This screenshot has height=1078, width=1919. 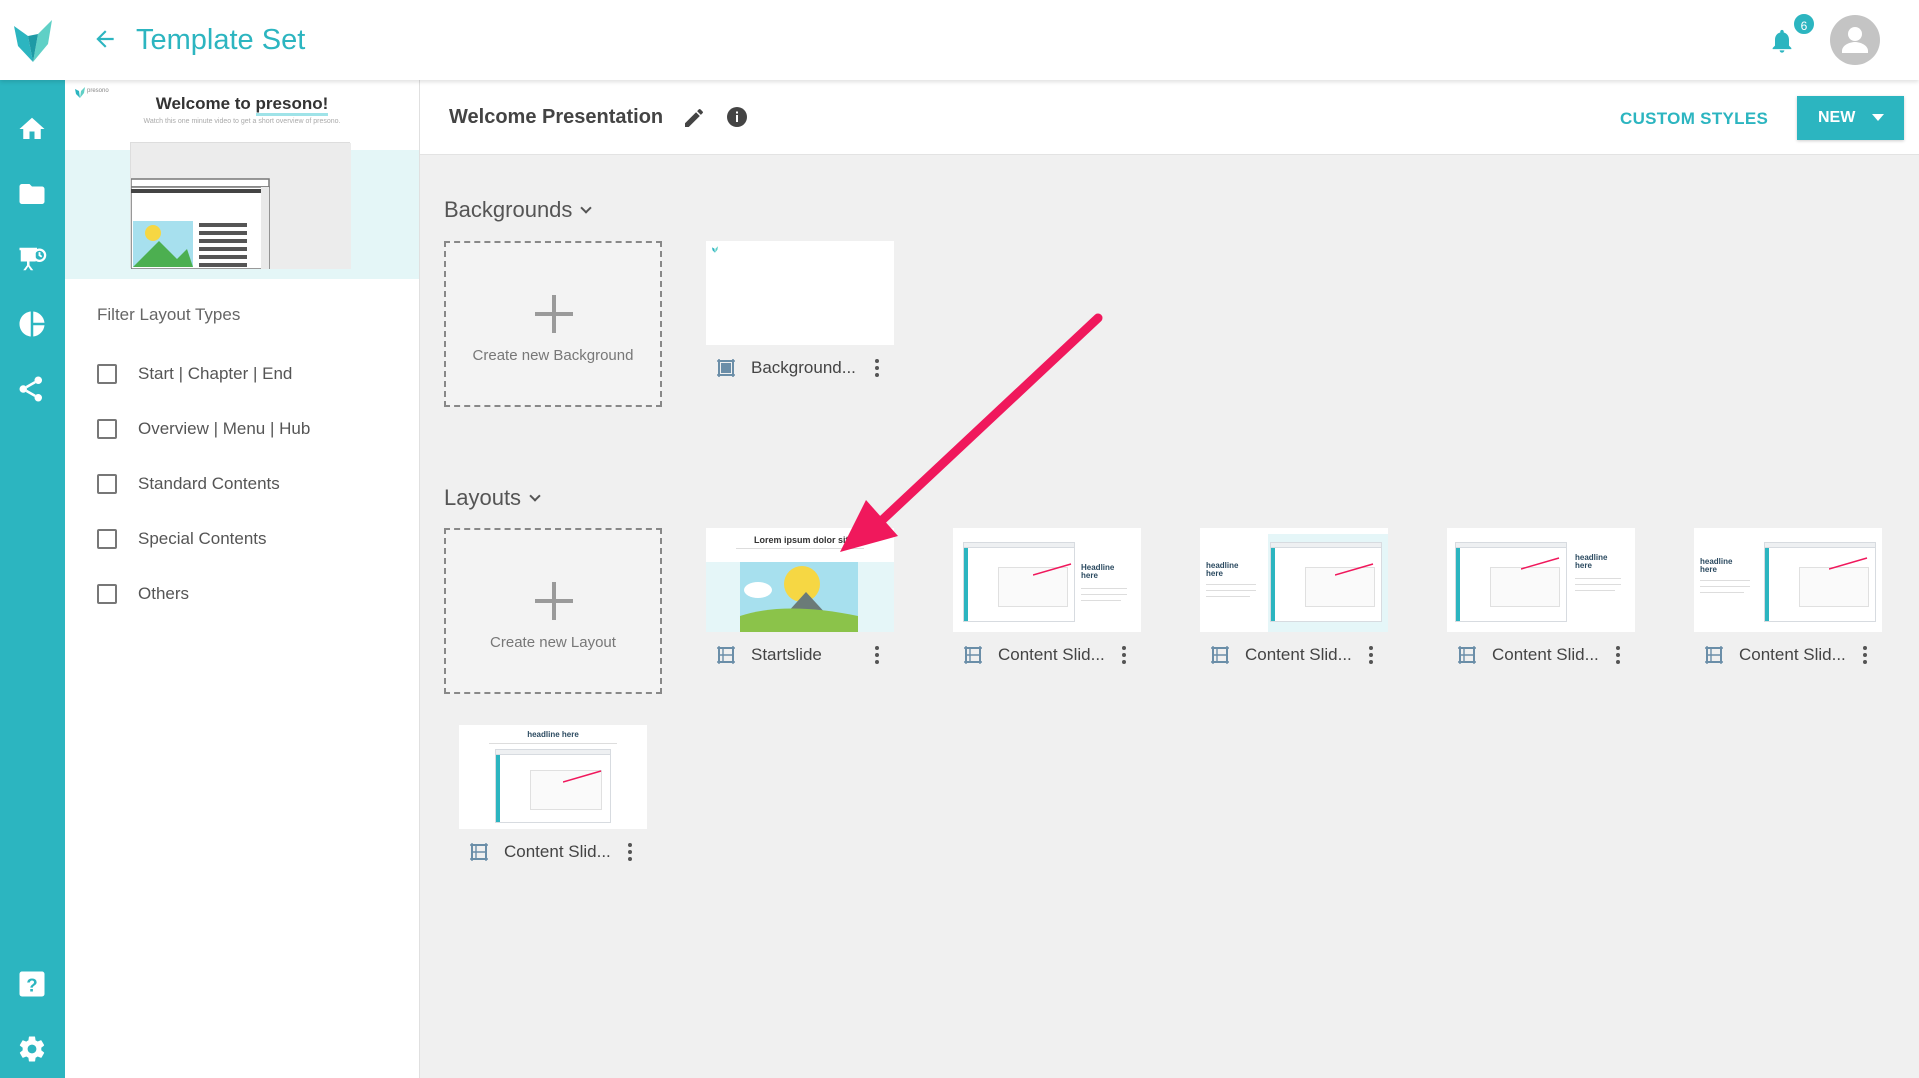 I want to click on thumb-headline: Lorem ipsum dolor sit, so click(x=801, y=540).